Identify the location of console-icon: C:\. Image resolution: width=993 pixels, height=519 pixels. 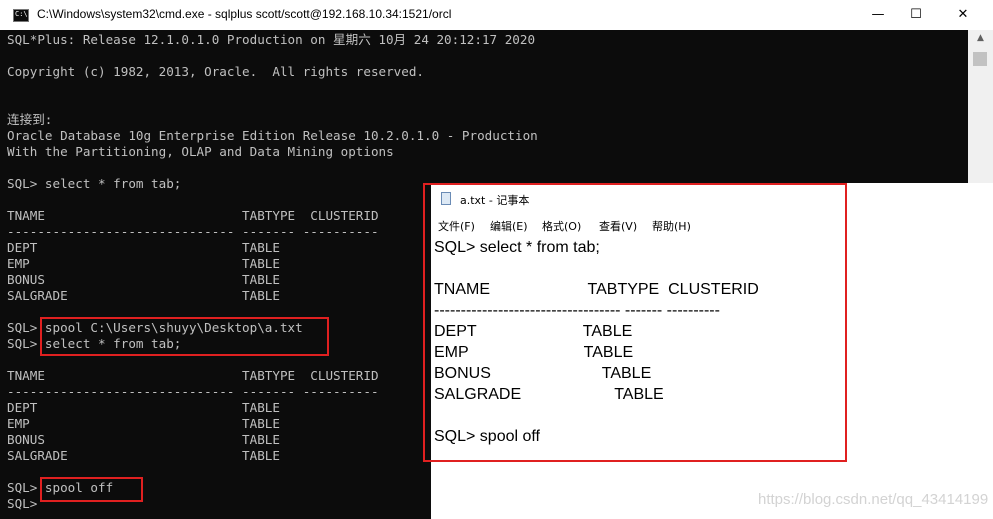
(21, 15).